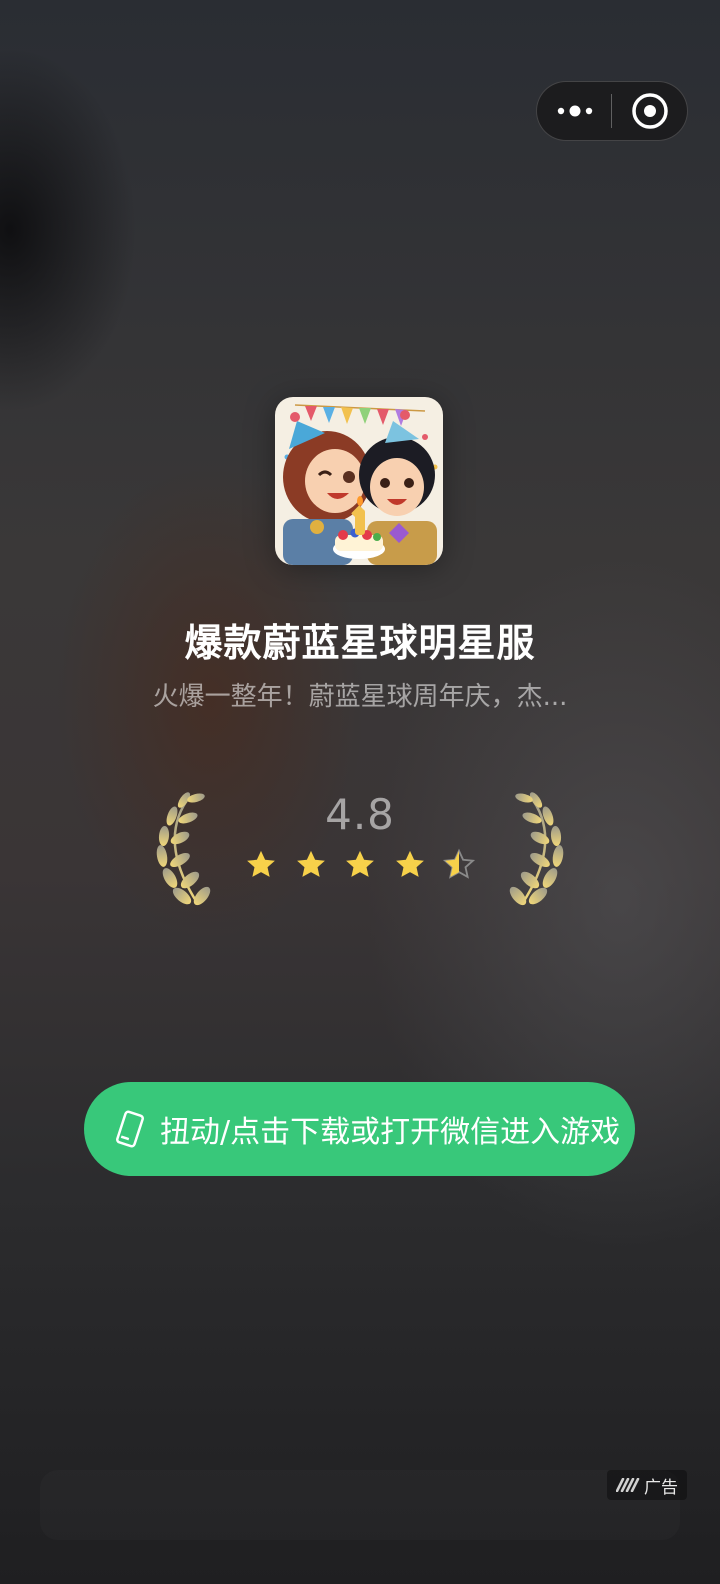 This screenshot has height=1584, width=720. I want to click on ad-badge: 广告, so click(647, 1485).